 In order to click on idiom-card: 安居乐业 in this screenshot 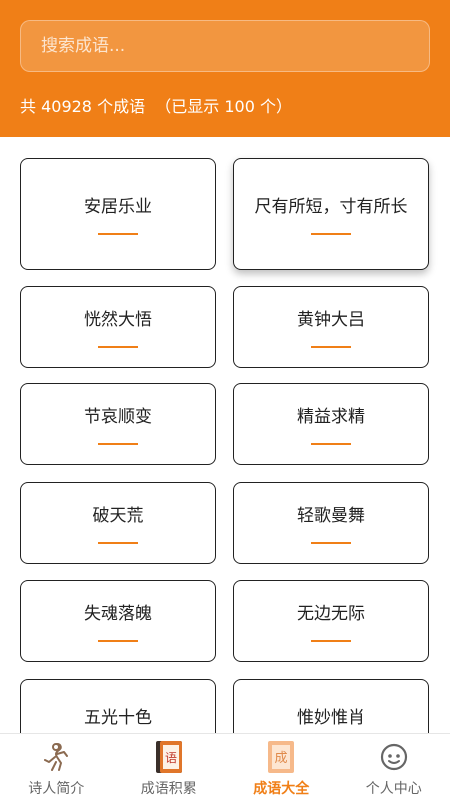, I will do `click(118, 214)`.